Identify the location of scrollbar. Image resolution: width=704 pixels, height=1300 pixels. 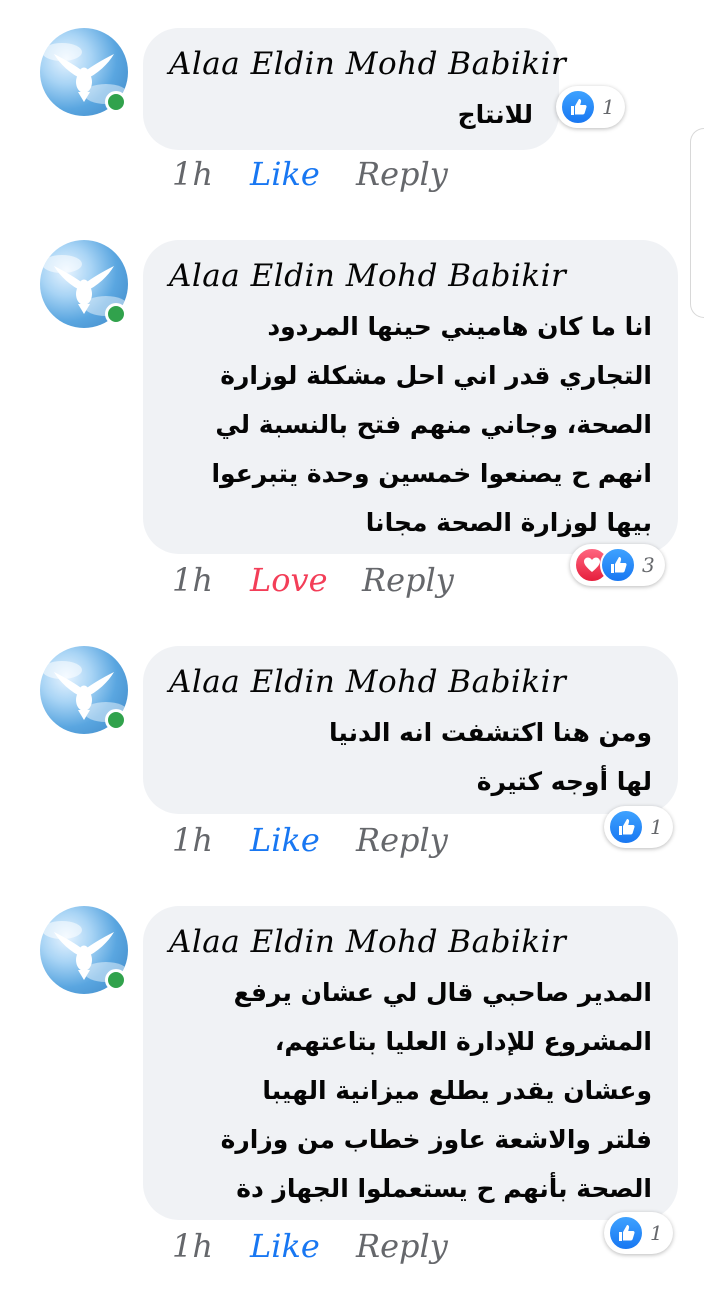
(697, 223).